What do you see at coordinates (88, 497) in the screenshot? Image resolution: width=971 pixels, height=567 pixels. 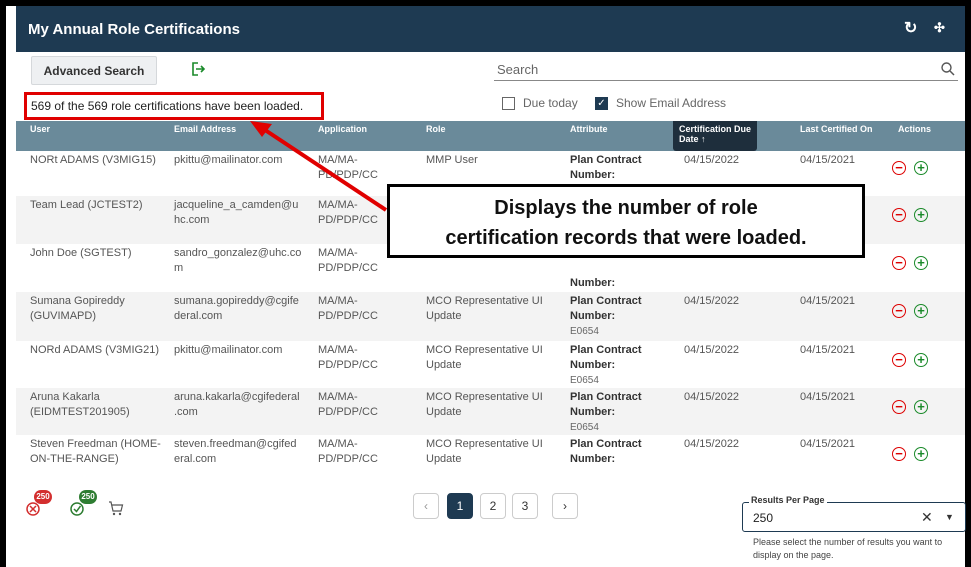 I see `approve-count-badge: 250` at bounding box center [88, 497].